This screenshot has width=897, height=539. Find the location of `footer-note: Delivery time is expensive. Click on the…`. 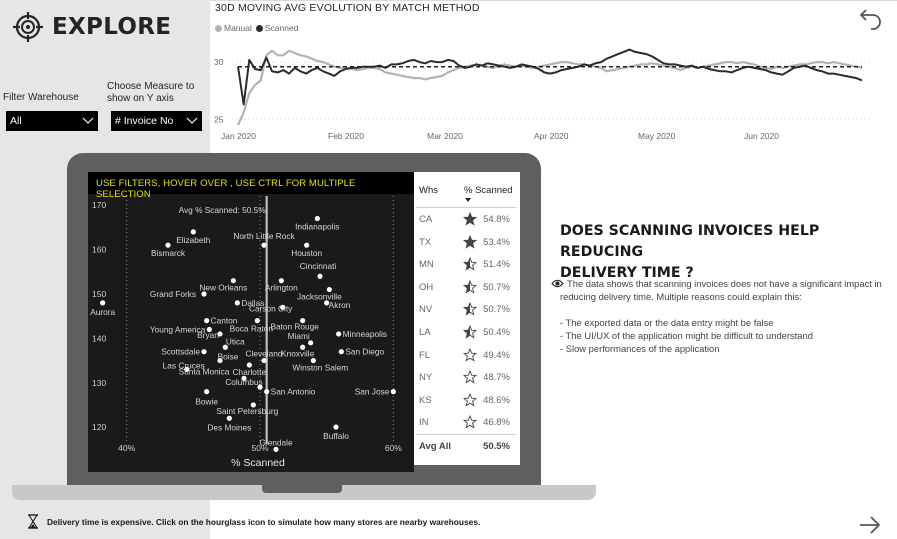

footer-note: Delivery time is expensive. Click on the… is located at coordinates (253, 521).